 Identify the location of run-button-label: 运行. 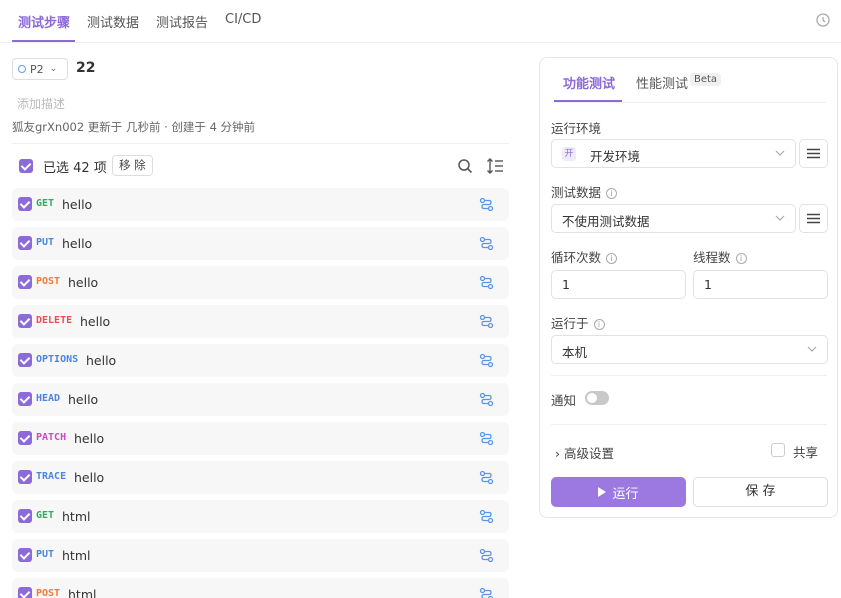
(625, 494).